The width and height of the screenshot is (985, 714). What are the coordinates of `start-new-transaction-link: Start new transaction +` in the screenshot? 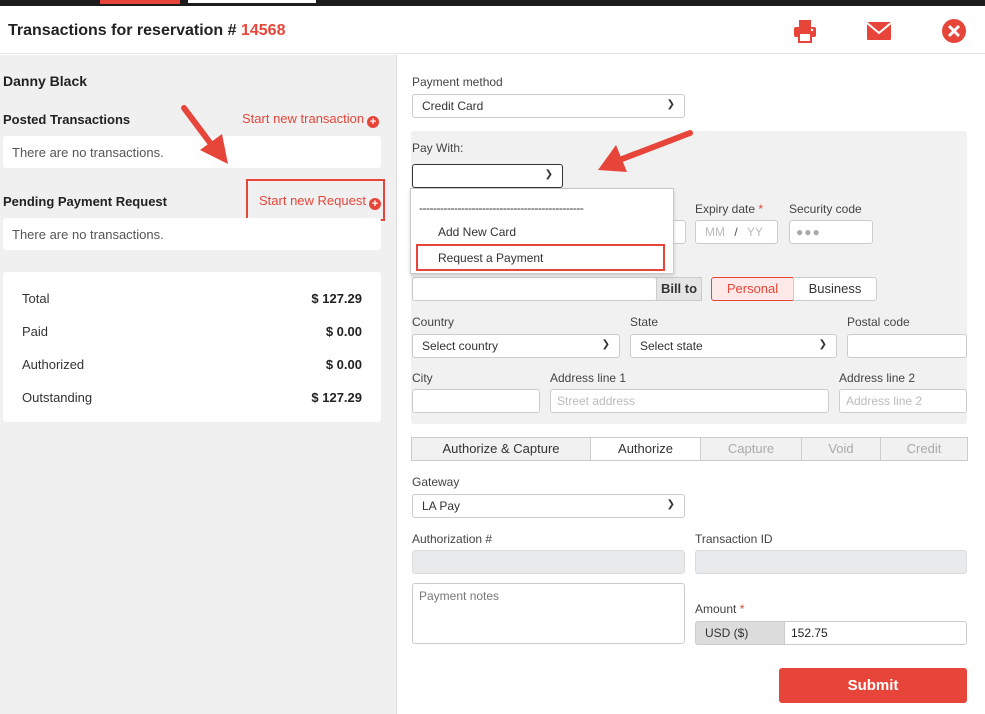 It's located at (311, 119).